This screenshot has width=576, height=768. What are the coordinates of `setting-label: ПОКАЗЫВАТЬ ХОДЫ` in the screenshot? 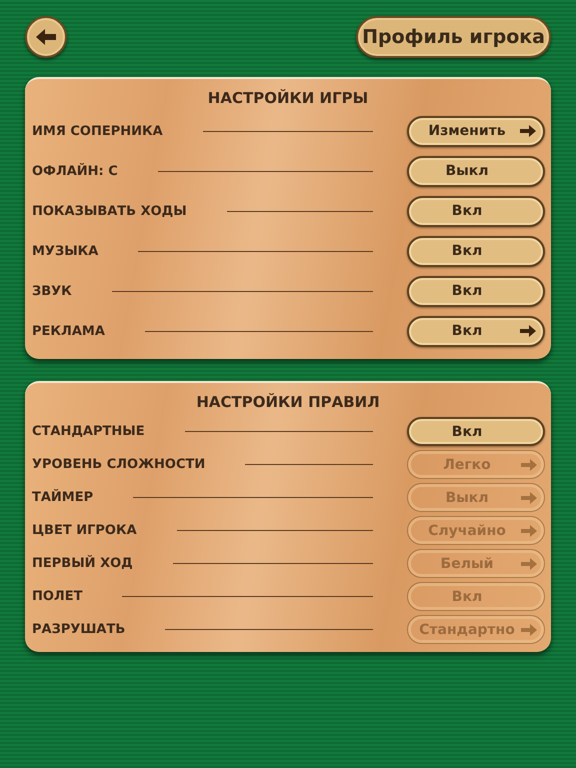 It's located at (109, 211).